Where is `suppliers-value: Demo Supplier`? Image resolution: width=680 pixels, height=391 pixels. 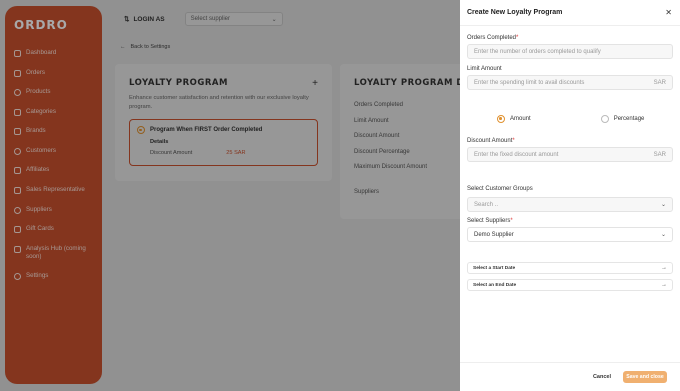
suppliers-value: Demo Supplier is located at coordinates (494, 234).